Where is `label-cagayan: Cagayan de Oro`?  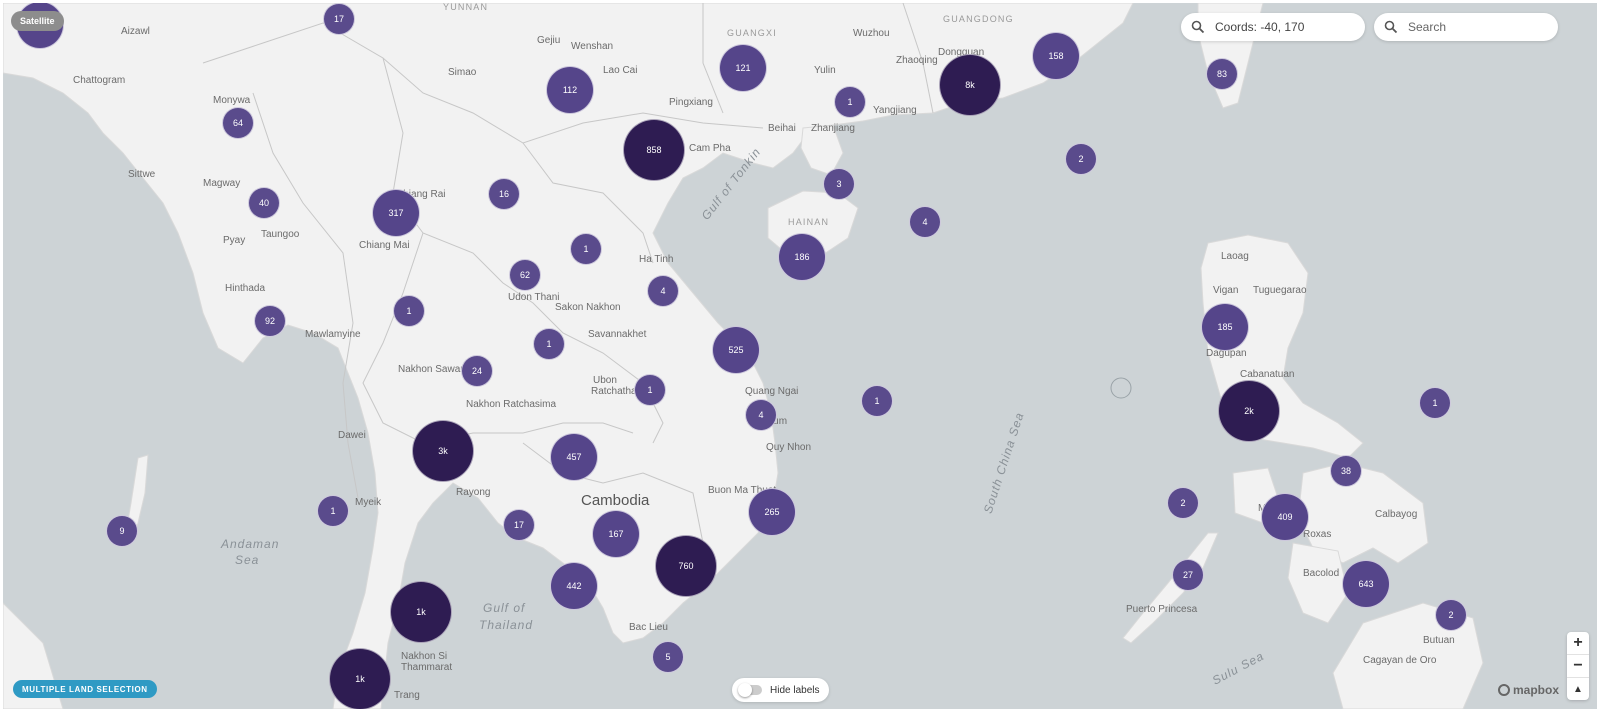
label-cagayan: Cagayan de Oro is located at coordinates (1400, 660).